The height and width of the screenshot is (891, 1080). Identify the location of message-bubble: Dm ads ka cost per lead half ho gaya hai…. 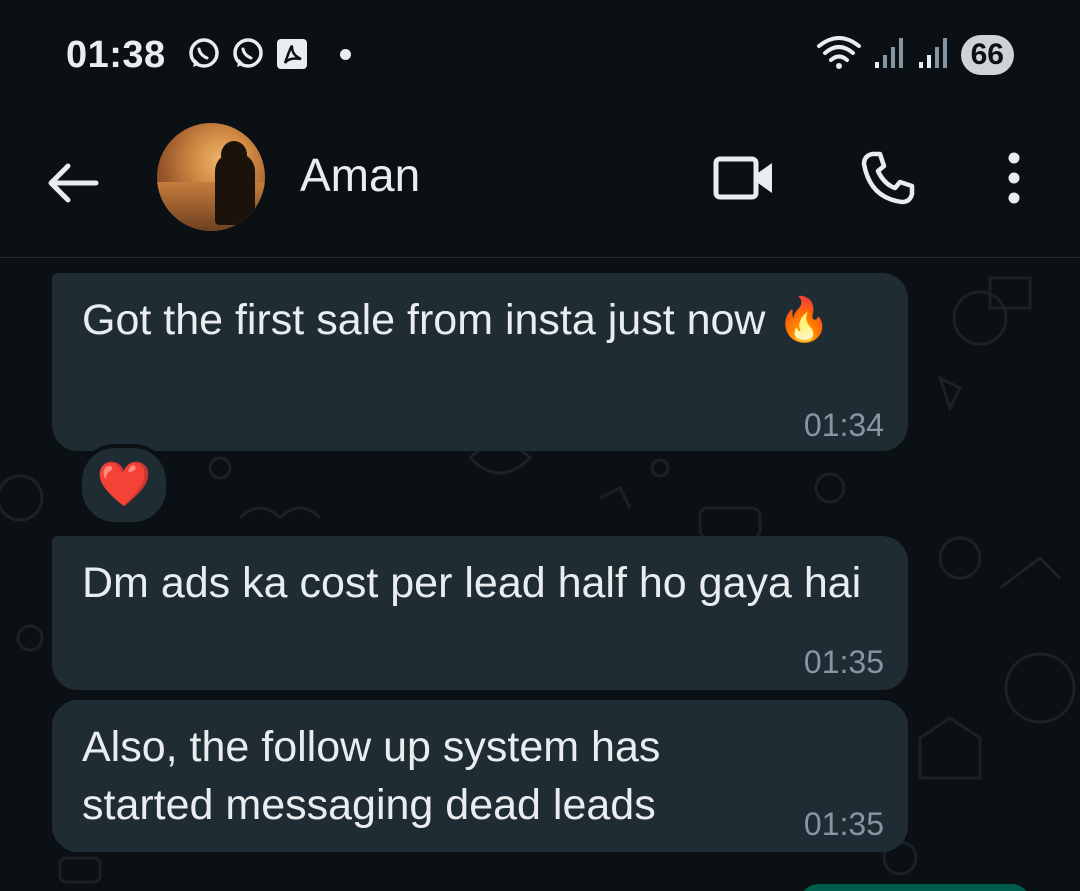
(480, 613).